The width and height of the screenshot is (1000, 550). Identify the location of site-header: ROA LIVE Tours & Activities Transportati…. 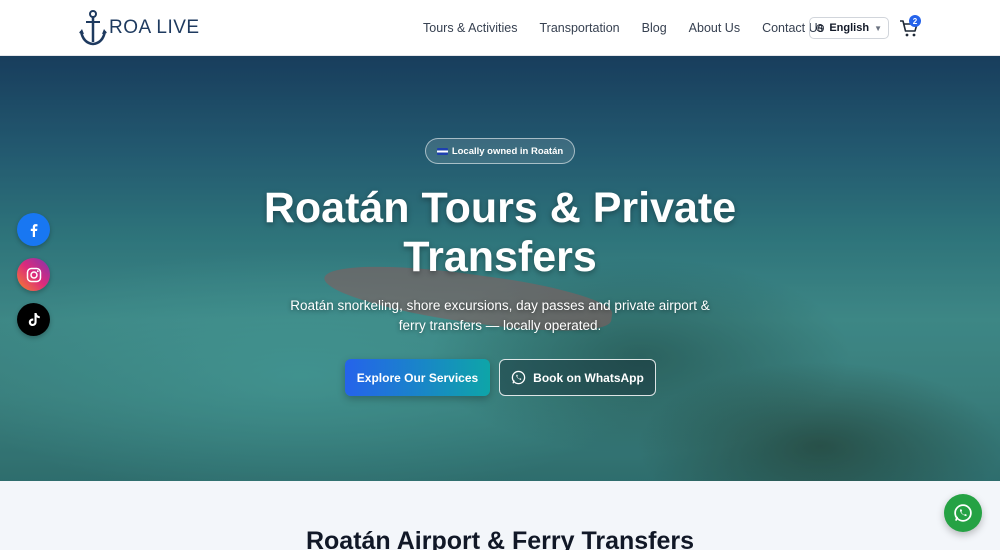
(500, 28).